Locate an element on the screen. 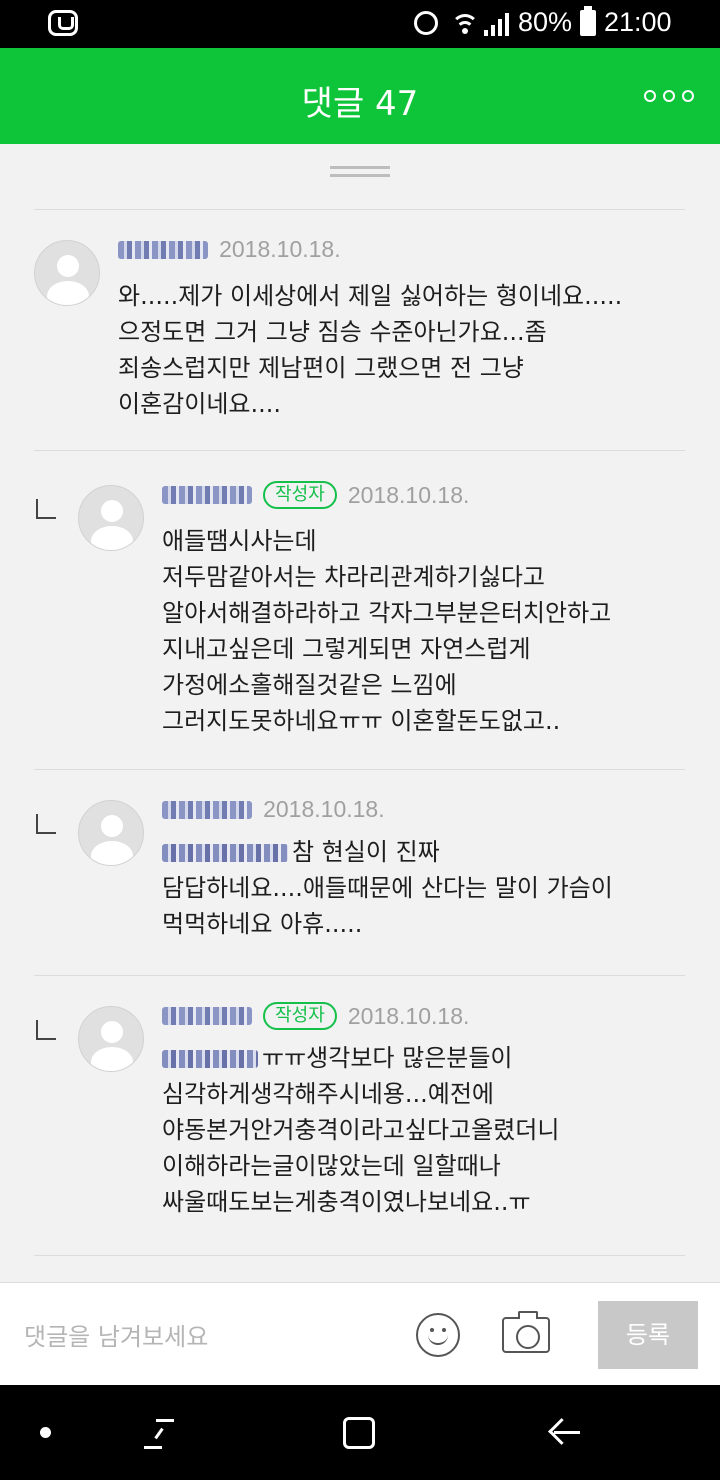 The height and width of the screenshot is (1480, 720). nav-dot-icon is located at coordinates (45, 1432).